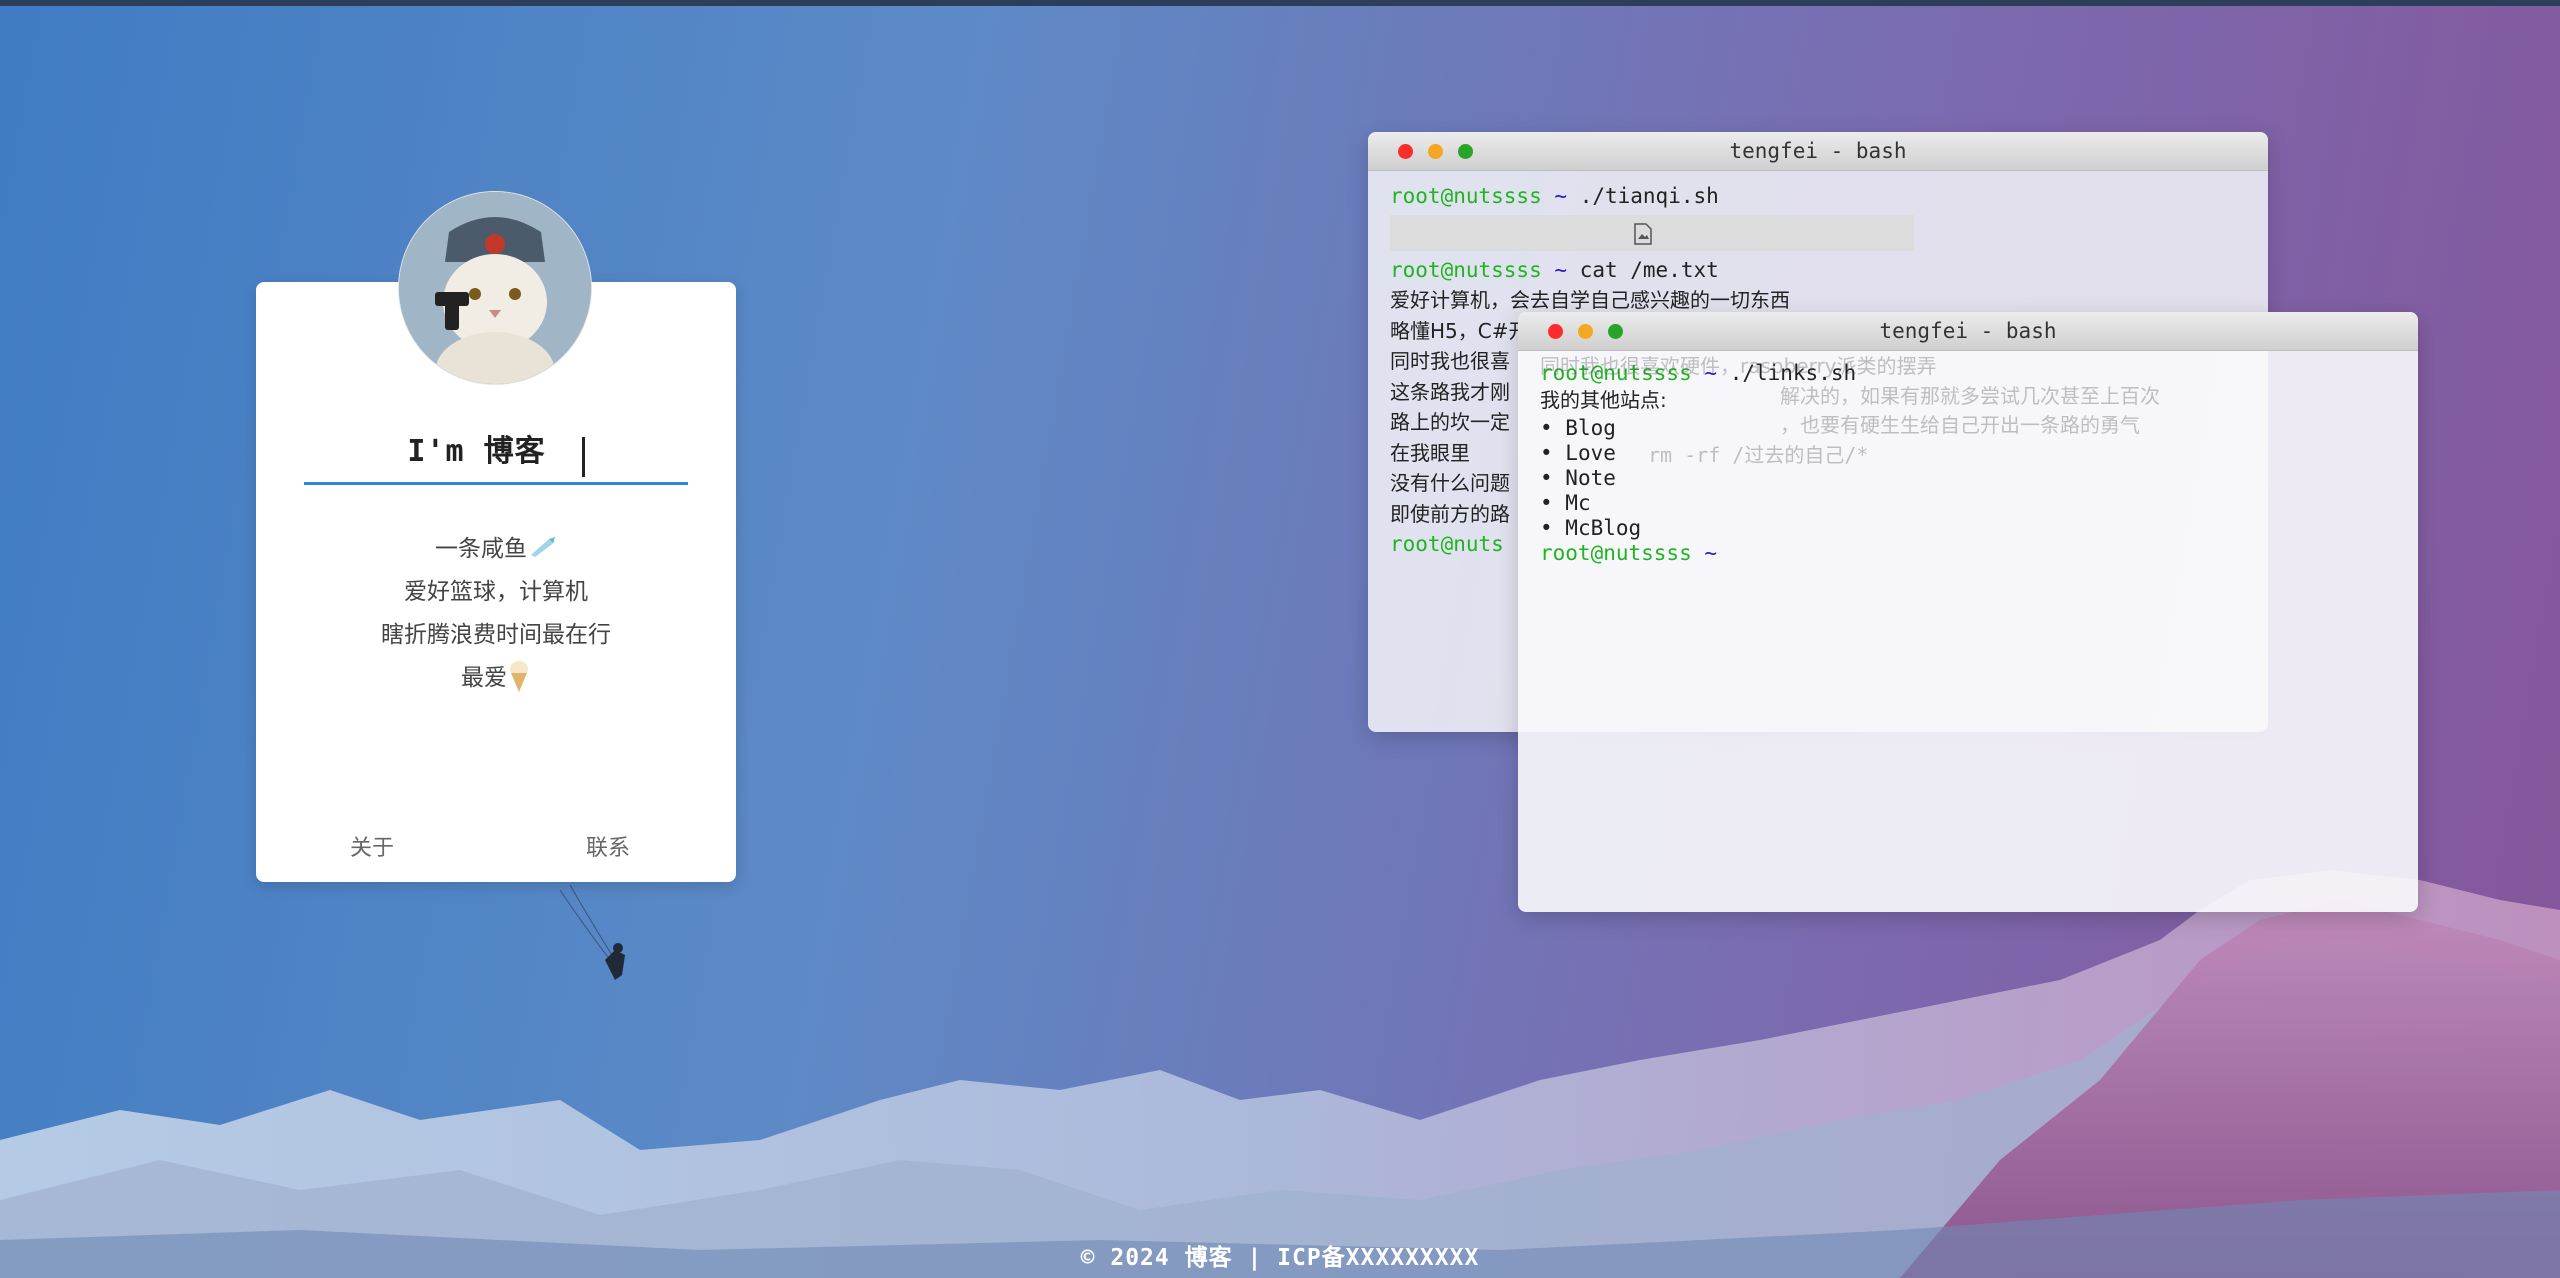  What do you see at coordinates (1577, 503) in the screenshot?
I see `link-mc: Mc` at bounding box center [1577, 503].